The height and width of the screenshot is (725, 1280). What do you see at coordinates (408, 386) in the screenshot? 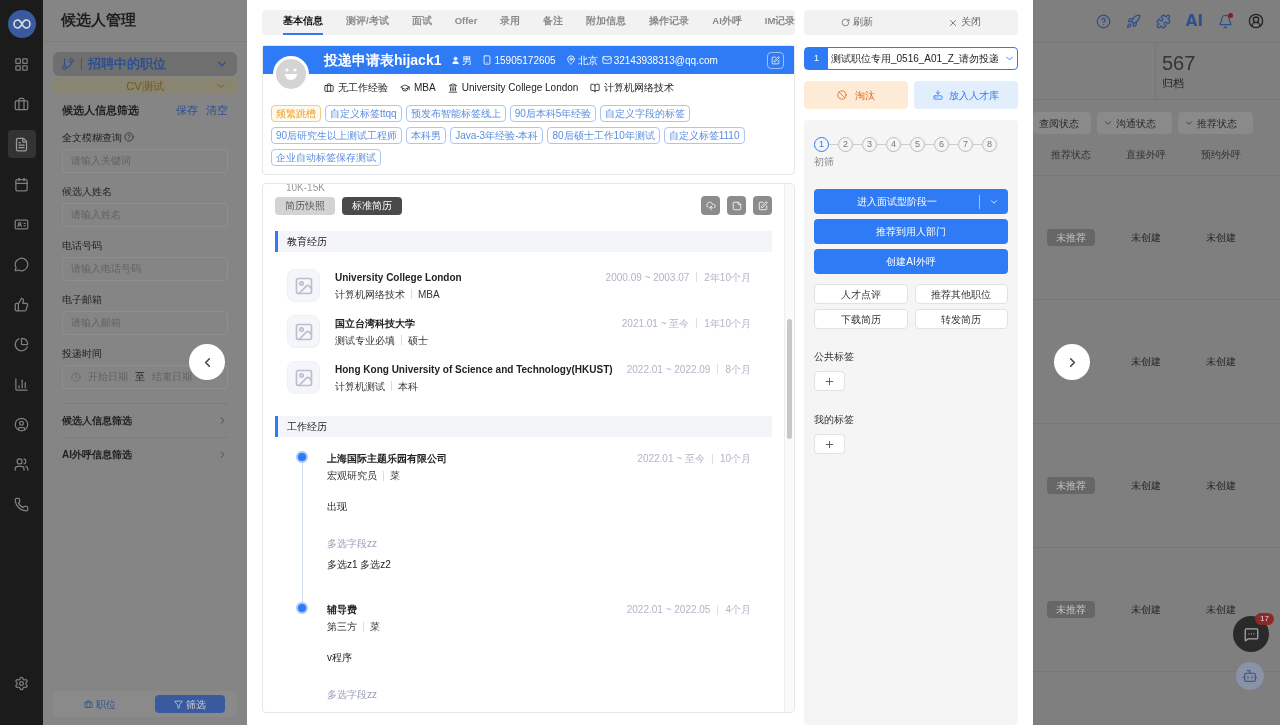
I see `entry-level: 本科` at bounding box center [408, 386].